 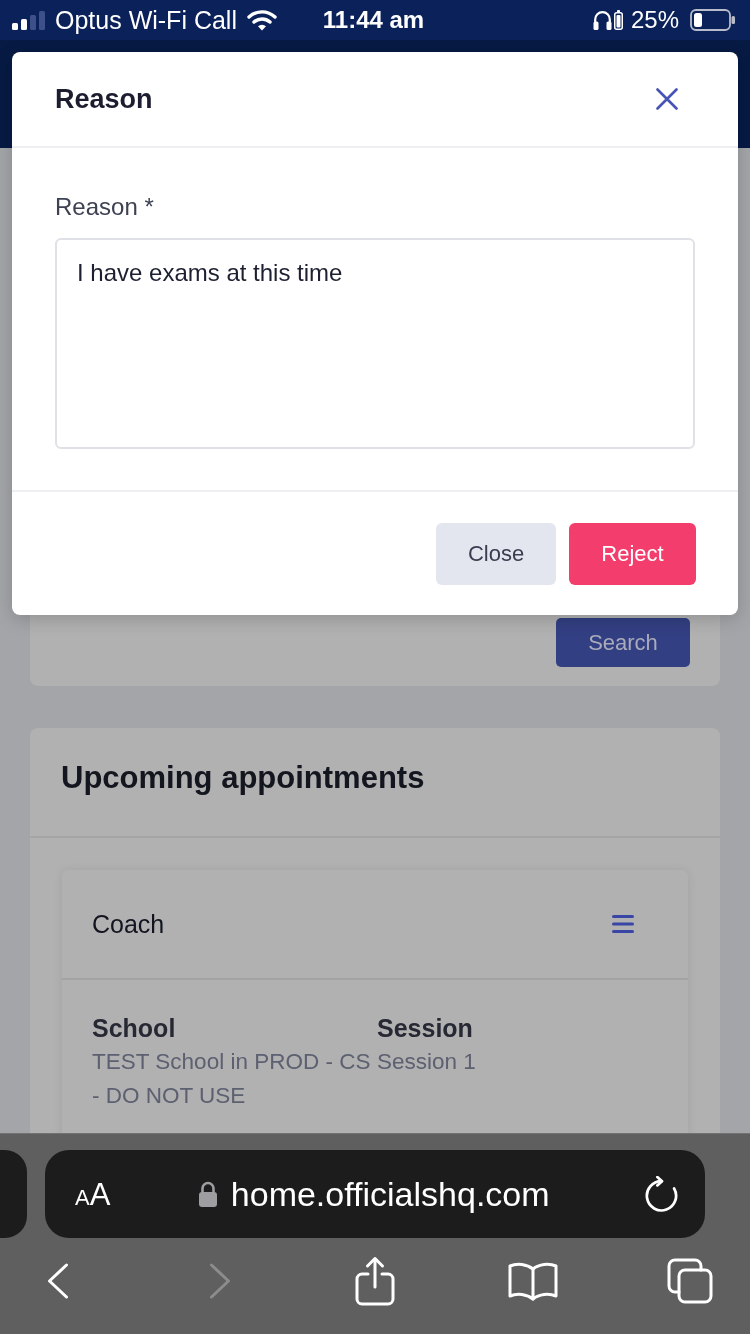 What do you see at coordinates (661, 1194) in the screenshot?
I see `reload-icon` at bounding box center [661, 1194].